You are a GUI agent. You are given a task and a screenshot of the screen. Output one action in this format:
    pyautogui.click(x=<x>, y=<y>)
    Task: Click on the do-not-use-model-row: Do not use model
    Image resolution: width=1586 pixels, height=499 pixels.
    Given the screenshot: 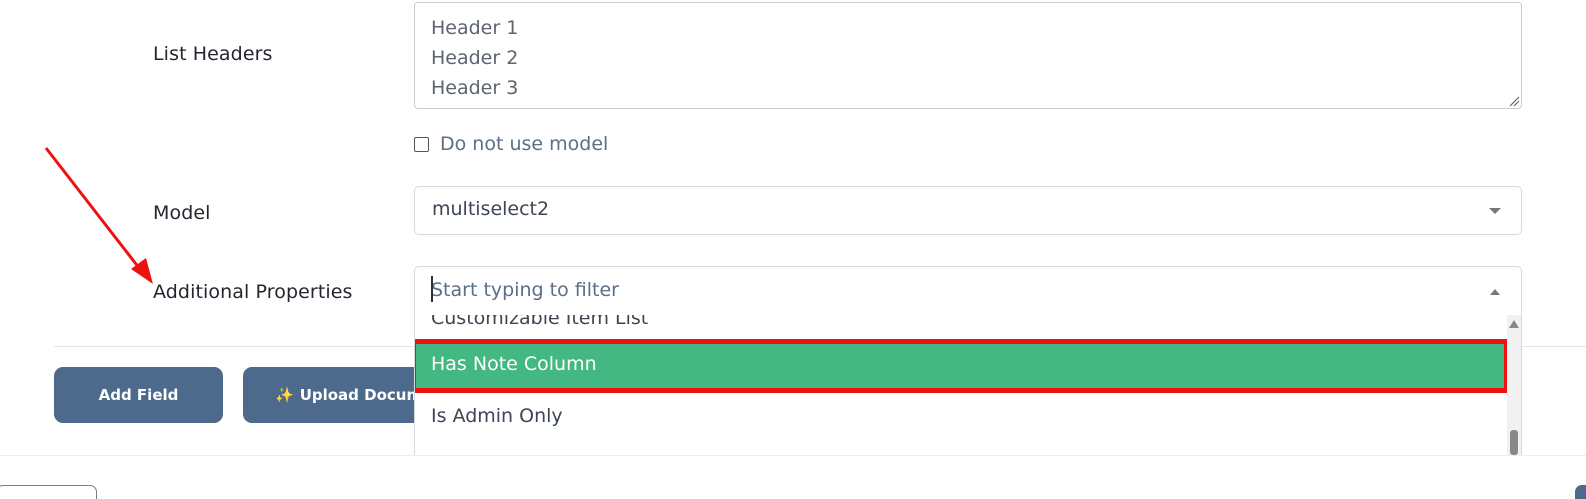 What is the action you would take?
    pyautogui.click(x=511, y=144)
    